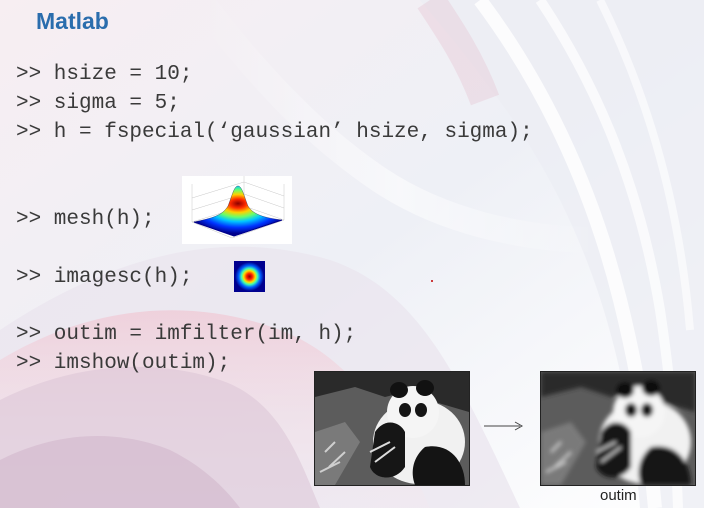 The height and width of the screenshot is (508, 704). I want to click on output-blurred-panda-image, so click(618, 428).